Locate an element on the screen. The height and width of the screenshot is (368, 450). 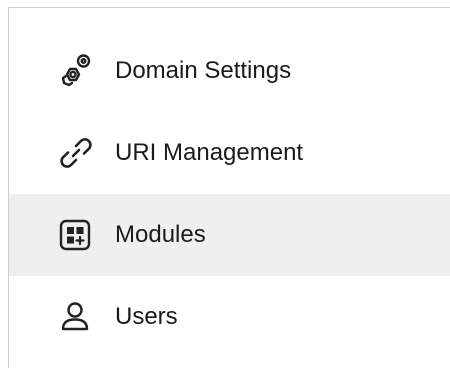
user-icon is located at coordinates (77, 317).